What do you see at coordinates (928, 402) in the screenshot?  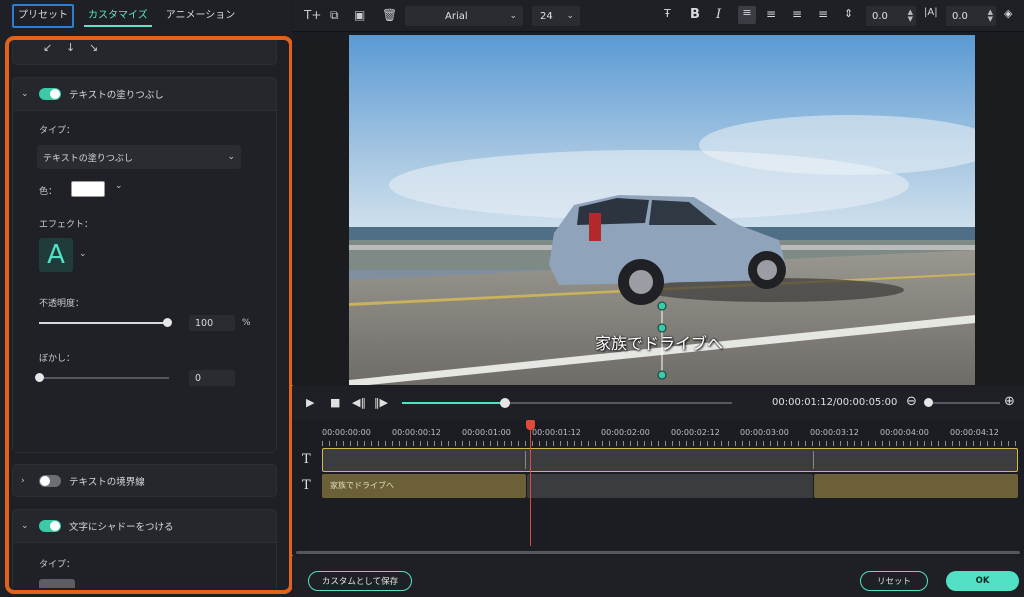 I see `zoom-slider-knob` at bounding box center [928, 402].